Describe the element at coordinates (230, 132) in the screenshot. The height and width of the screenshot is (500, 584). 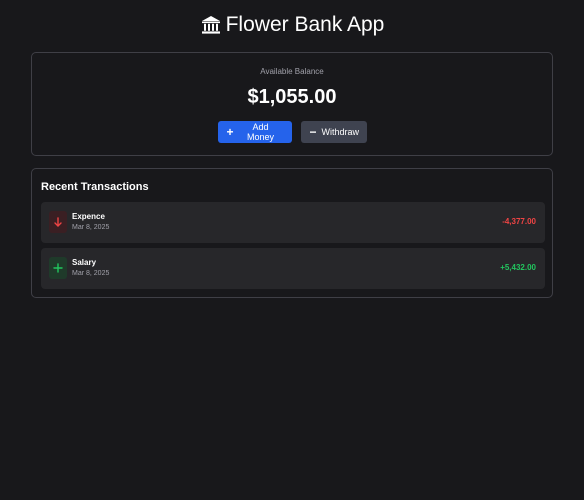
I see `plus-icon: +` at that location.